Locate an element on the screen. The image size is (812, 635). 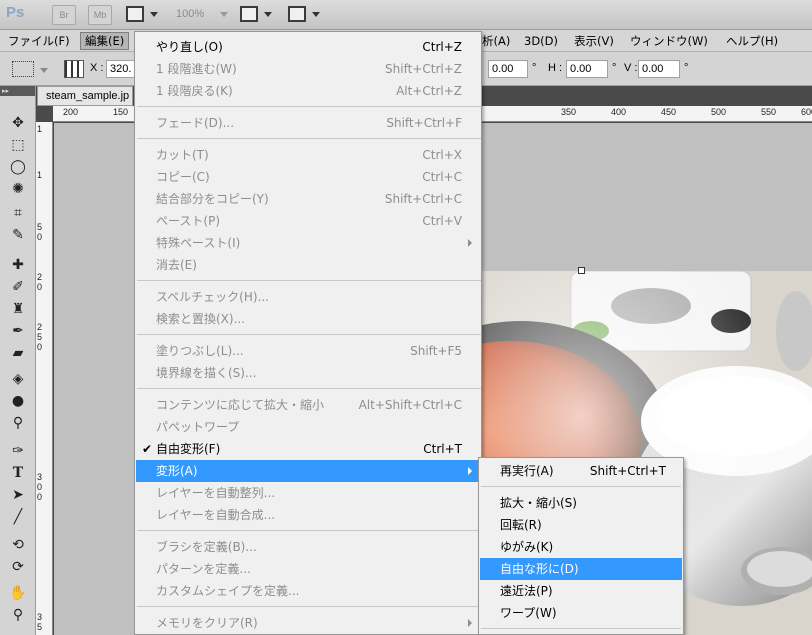
ruler-tick-label: 500 is located at coordinates (719, 112).